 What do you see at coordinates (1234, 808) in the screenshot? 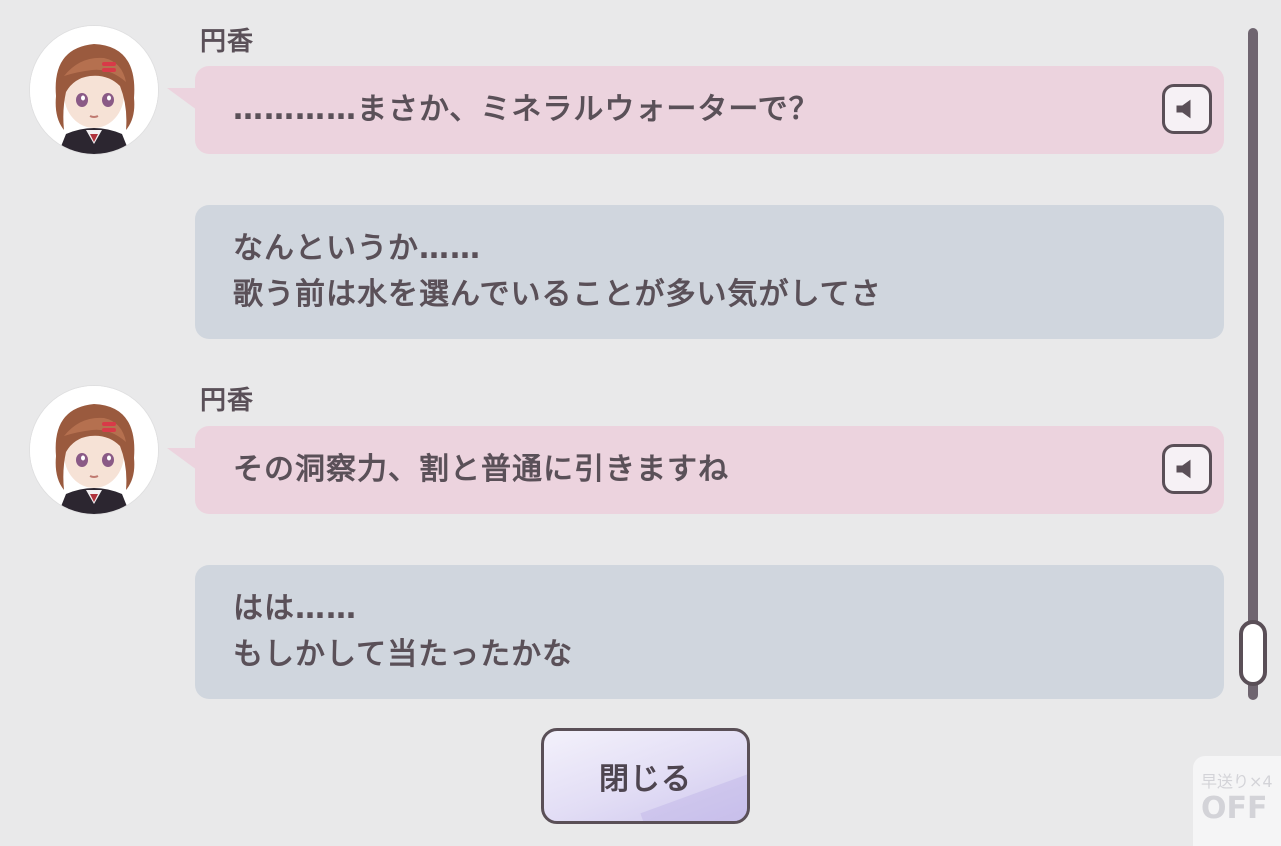
I see `fast-forward-state: OFF` at bounding box center [1234, 808].